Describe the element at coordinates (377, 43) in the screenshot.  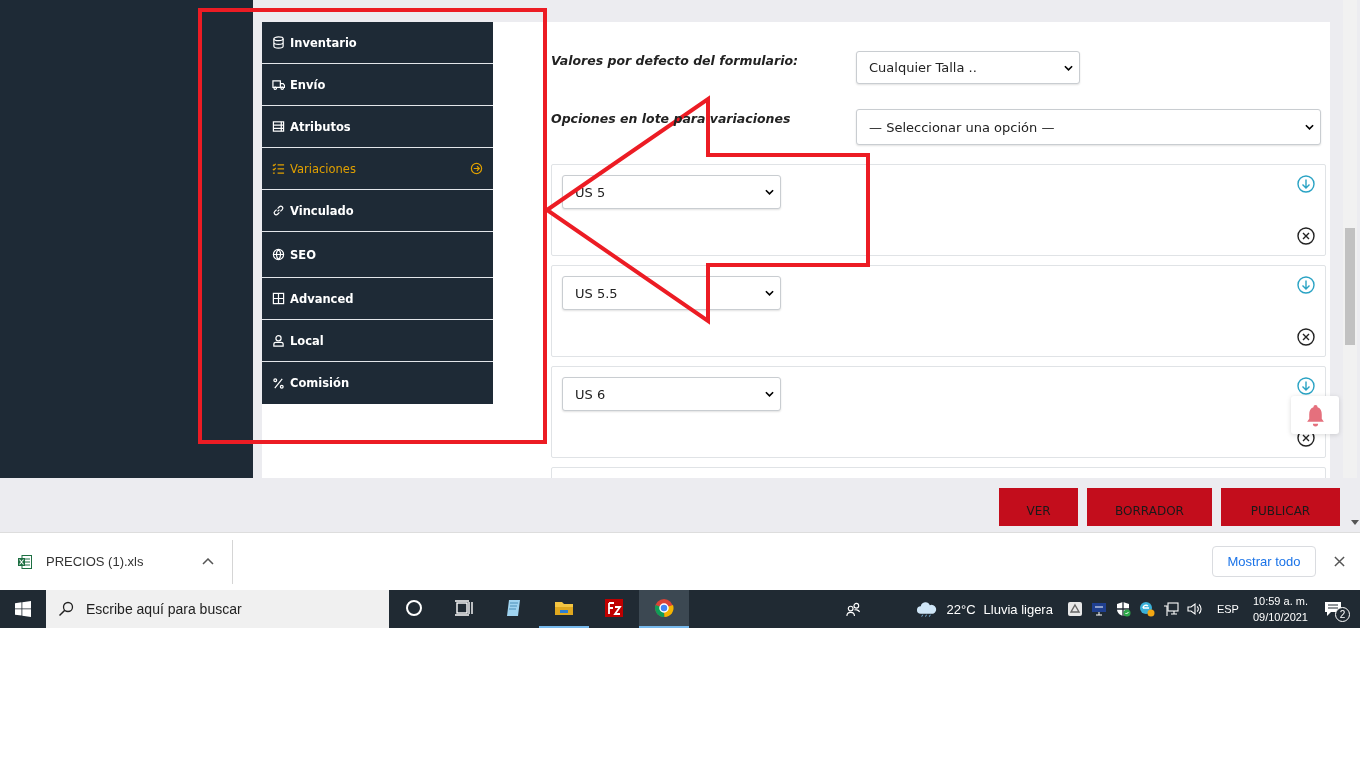
I see `menu-item: Inventario` at that location.